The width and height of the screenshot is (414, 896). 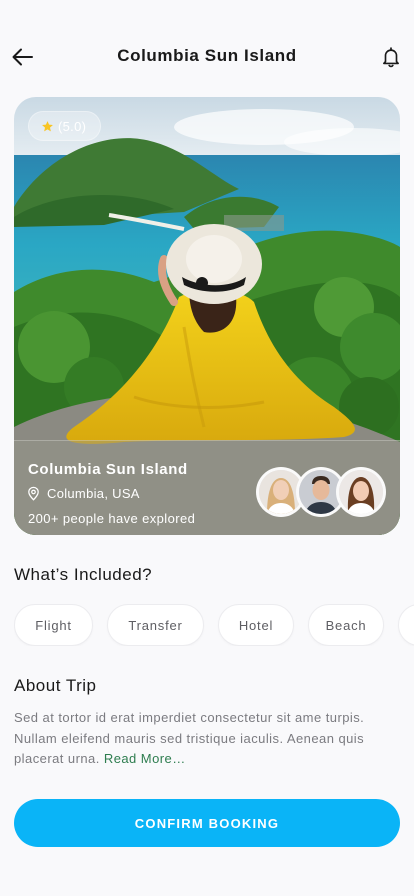 I want to click on chip-transfer: Transfer, so click(x=155, y=625).